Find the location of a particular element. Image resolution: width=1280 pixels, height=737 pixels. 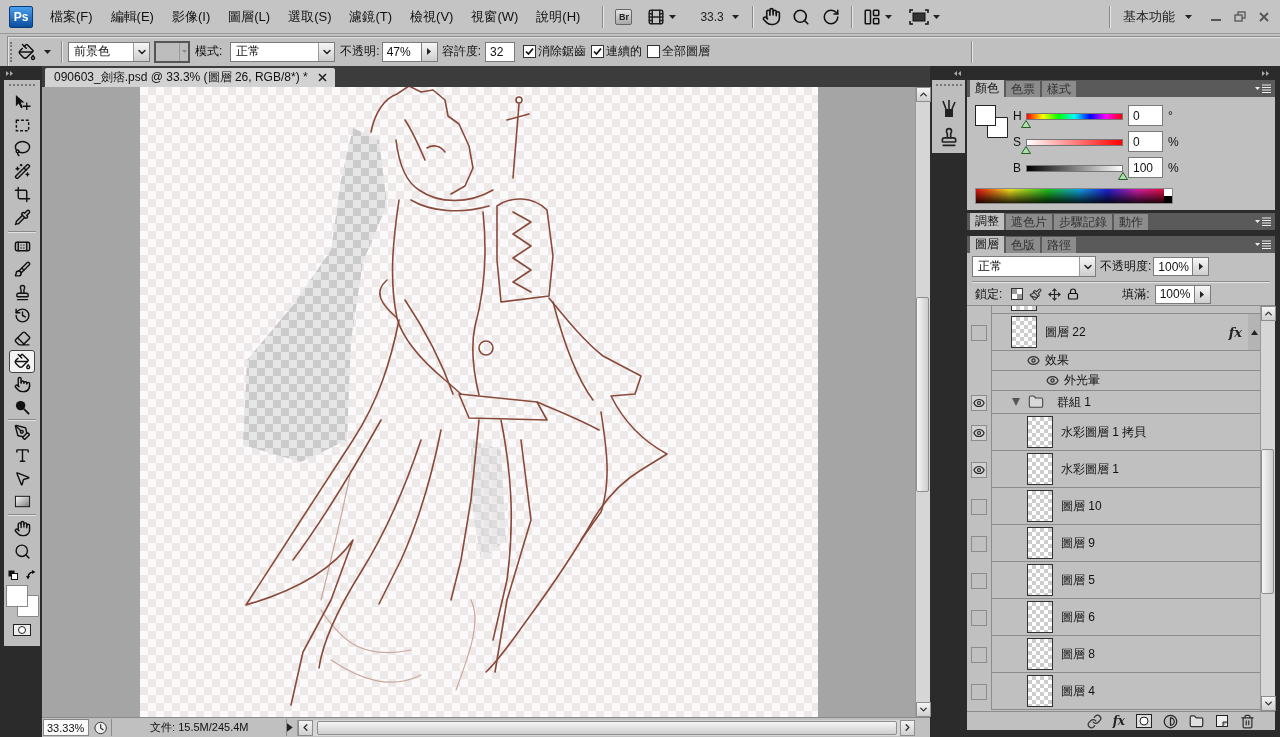

effects-label: 效果 is located at coordinates (1057, 360).